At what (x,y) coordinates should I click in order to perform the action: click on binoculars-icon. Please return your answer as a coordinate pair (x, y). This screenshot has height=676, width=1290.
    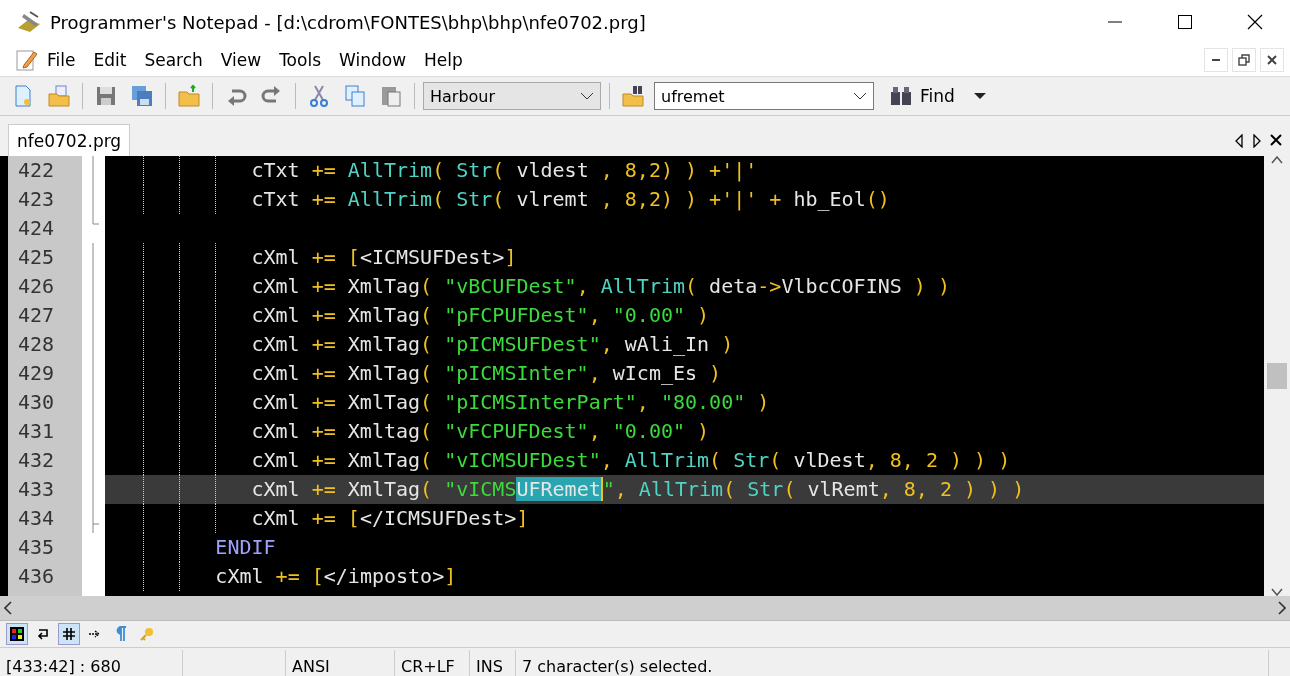
    Looking at the image, I should click on (901, 96).